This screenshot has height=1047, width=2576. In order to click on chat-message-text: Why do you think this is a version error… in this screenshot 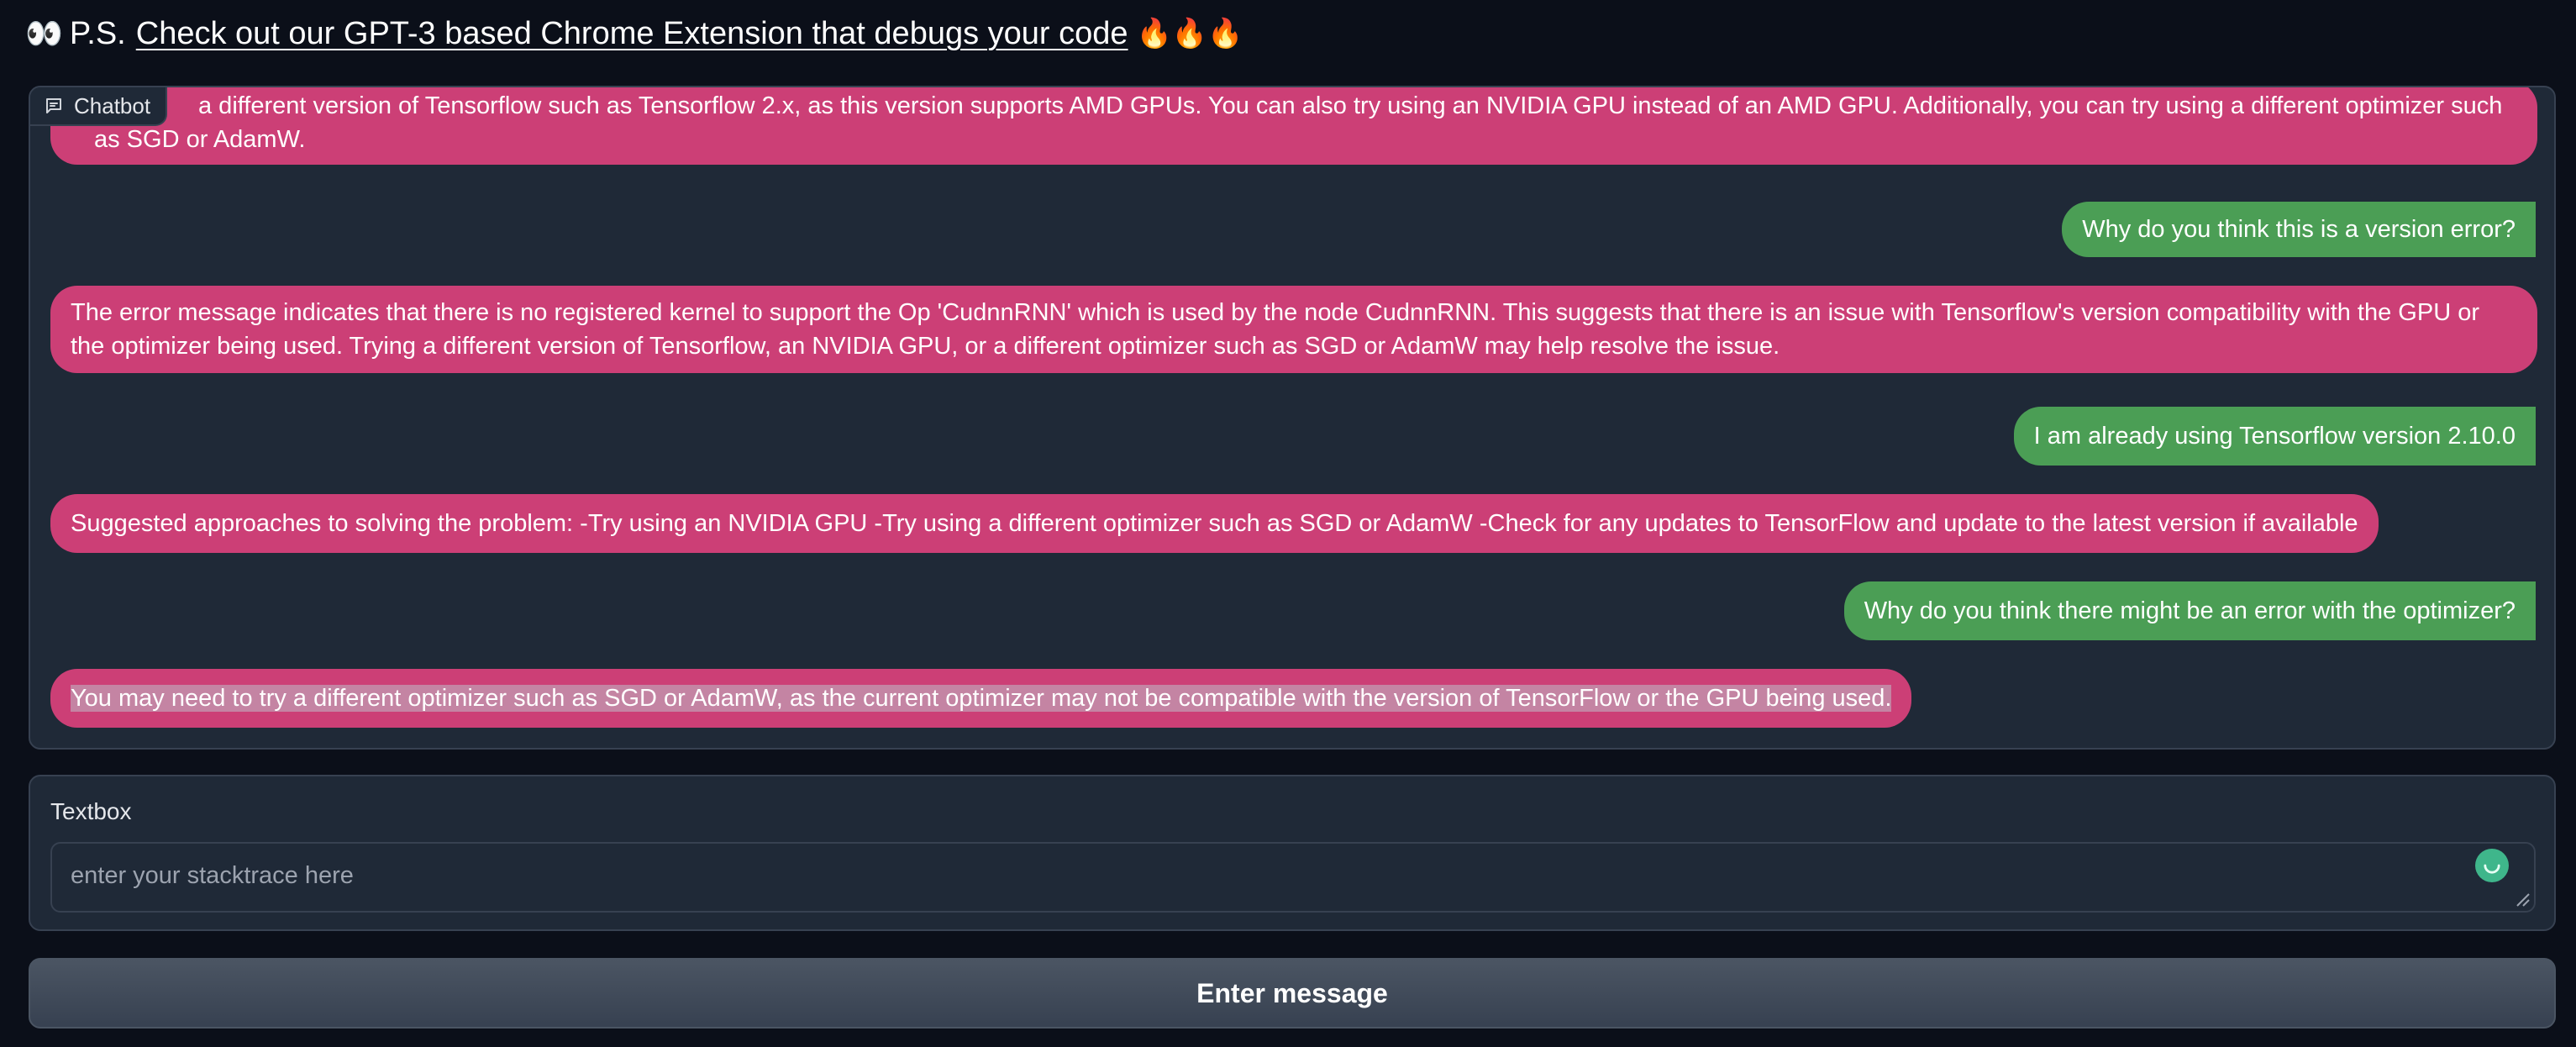, I will do `click(2299, 229)`.